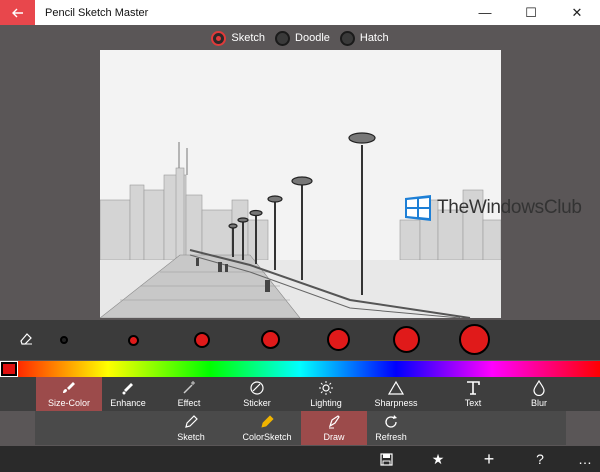 This screenshot has height=472, width=600. I want to click on tool-label: Text, so click(473, 403).